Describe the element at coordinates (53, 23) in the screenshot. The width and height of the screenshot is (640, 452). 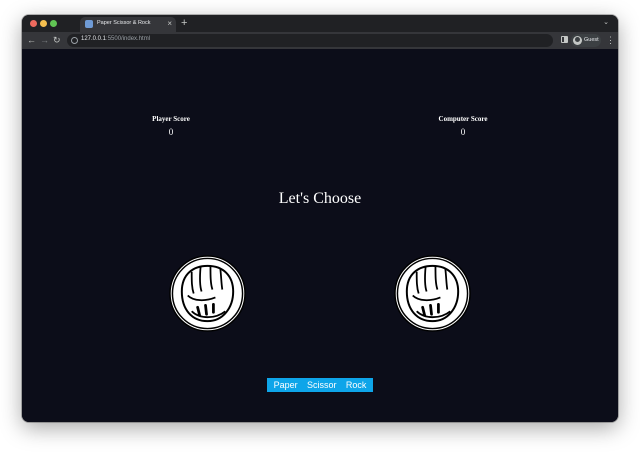
I see `window-maximize-button` at that location.